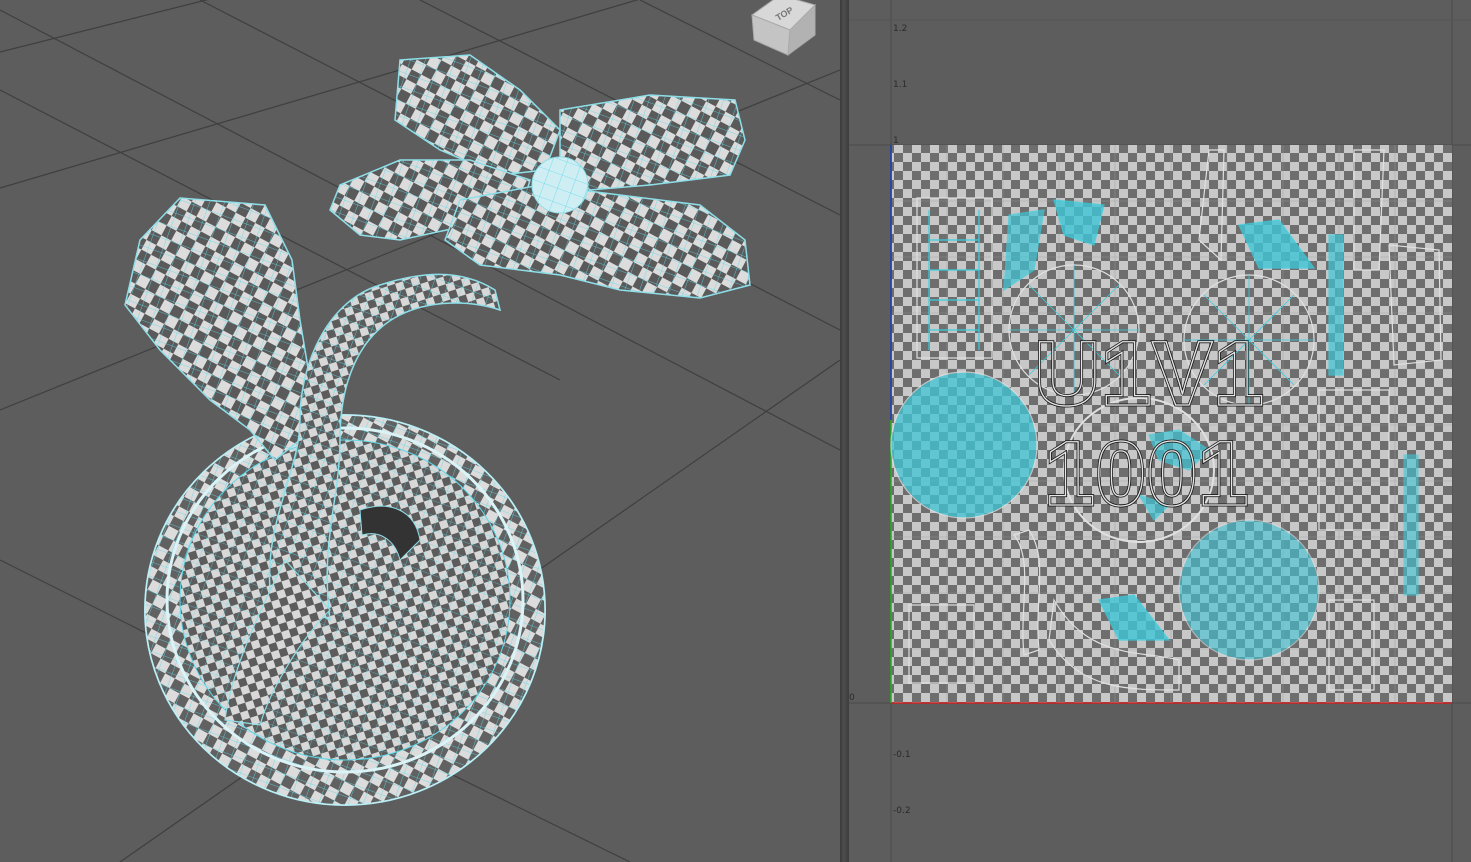 The height and width of the screenshot is (862, 1471). What do you see at coordinates (902, 755) in the screenshot?
I see `tick-minus-0-1: -0.1` at bounding box center [902, 755].